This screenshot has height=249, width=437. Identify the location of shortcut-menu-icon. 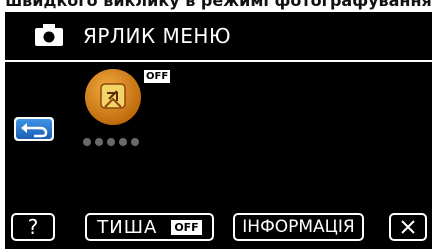
(113, 97).